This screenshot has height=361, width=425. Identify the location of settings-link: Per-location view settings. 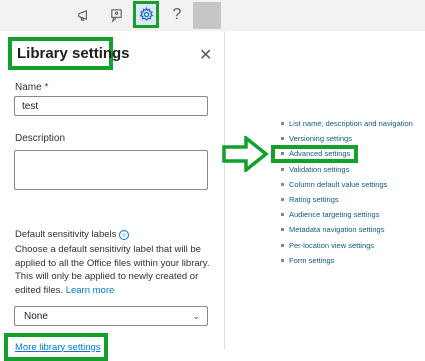
(347, 247).